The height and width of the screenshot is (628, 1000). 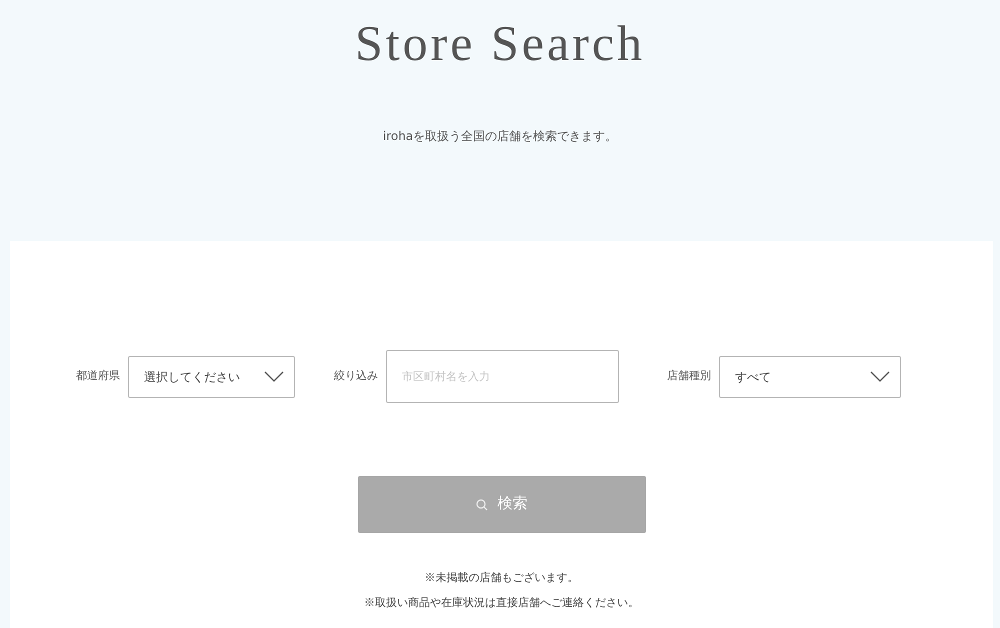 I want to click on select-dropdown: 選択してください, so click(x=211, y=377).